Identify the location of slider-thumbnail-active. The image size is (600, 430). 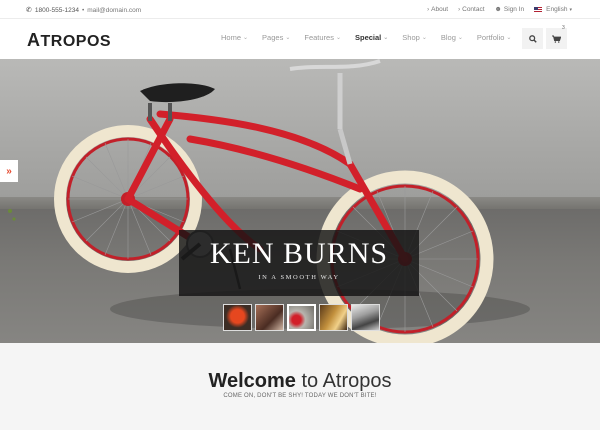
(301, 317).